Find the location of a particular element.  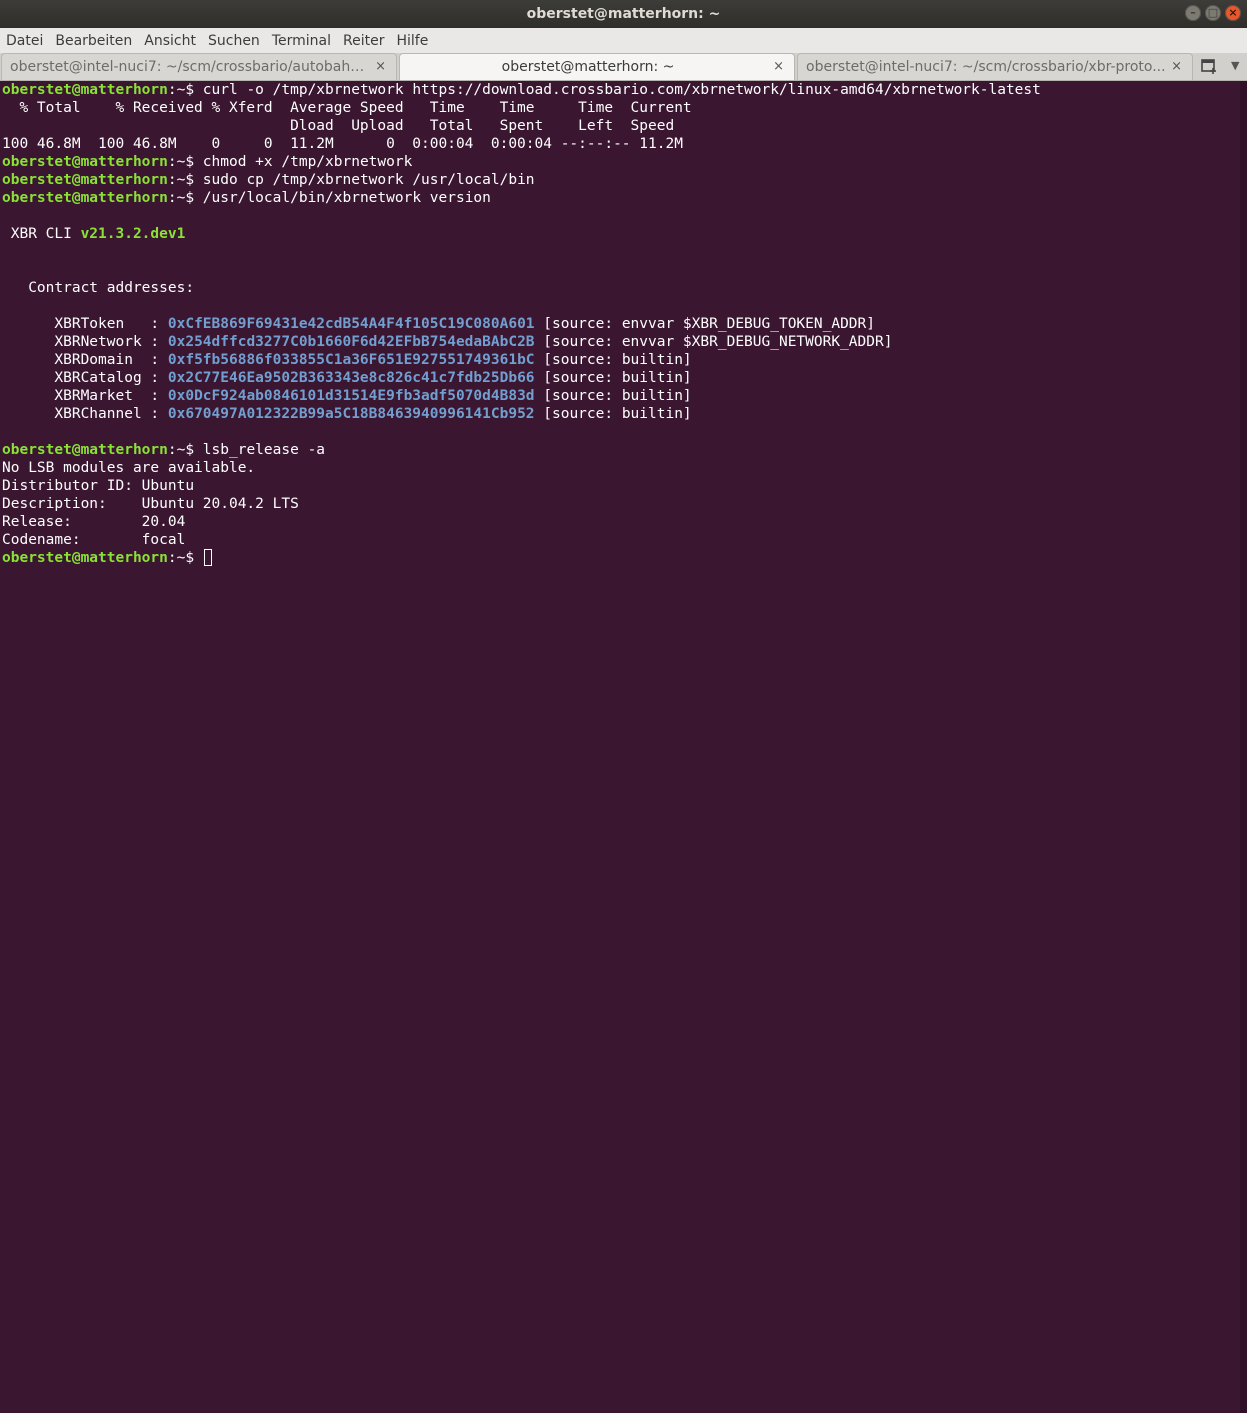

window-title: oberstet@matterhorn: ~ is located at coordinates (623, 14).